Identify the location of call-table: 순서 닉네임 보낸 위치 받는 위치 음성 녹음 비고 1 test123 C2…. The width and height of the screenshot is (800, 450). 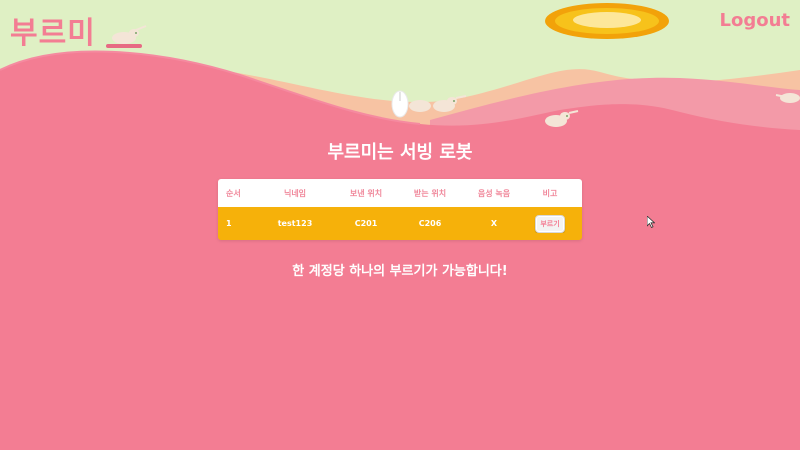
(400, 209).